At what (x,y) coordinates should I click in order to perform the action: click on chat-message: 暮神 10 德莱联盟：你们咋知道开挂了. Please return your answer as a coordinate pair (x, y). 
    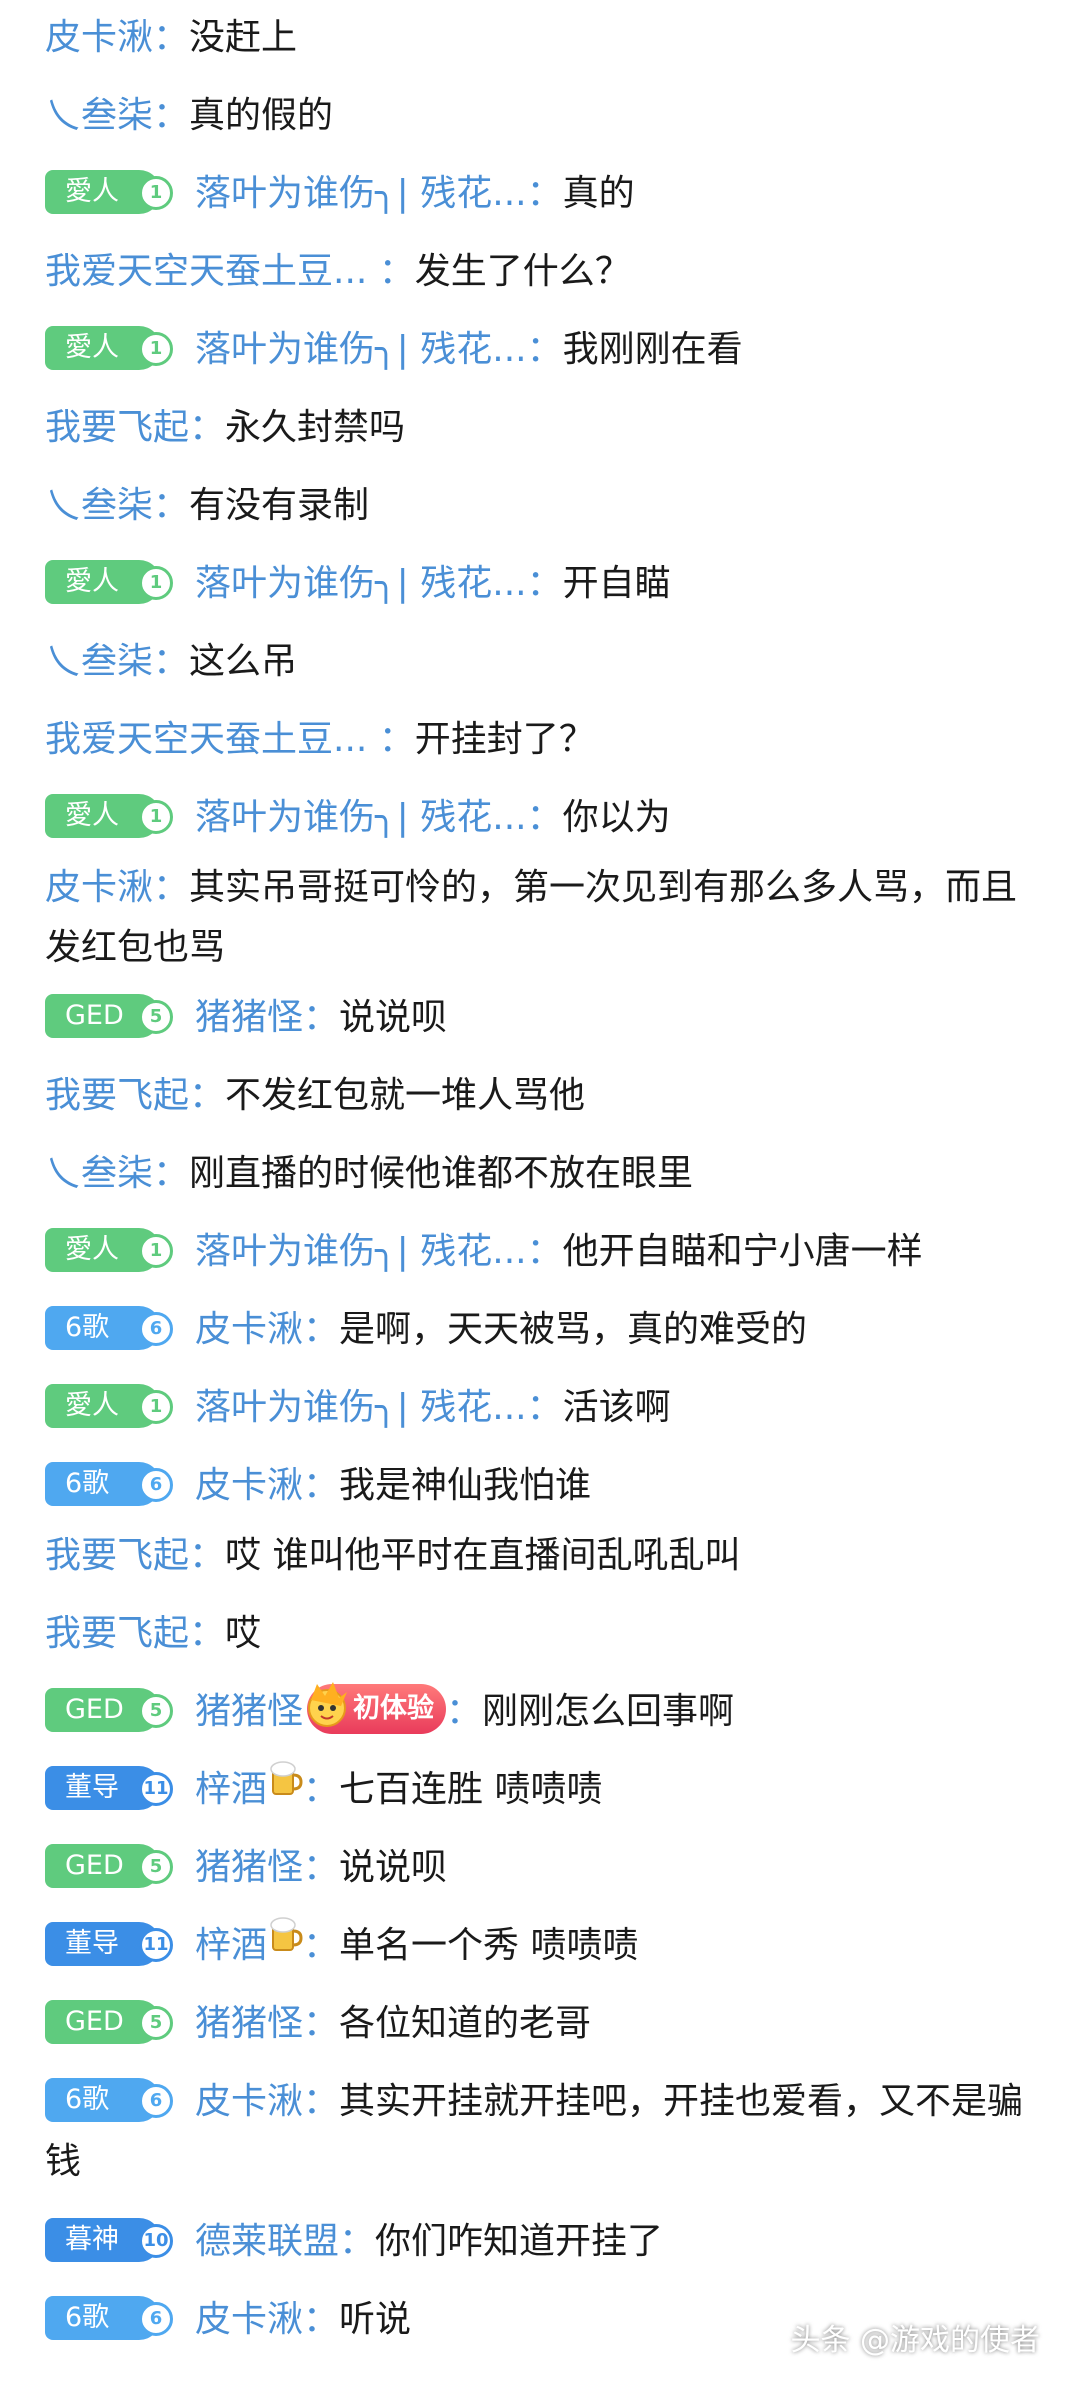
    Looking at the image, I should click on (540, 2242).